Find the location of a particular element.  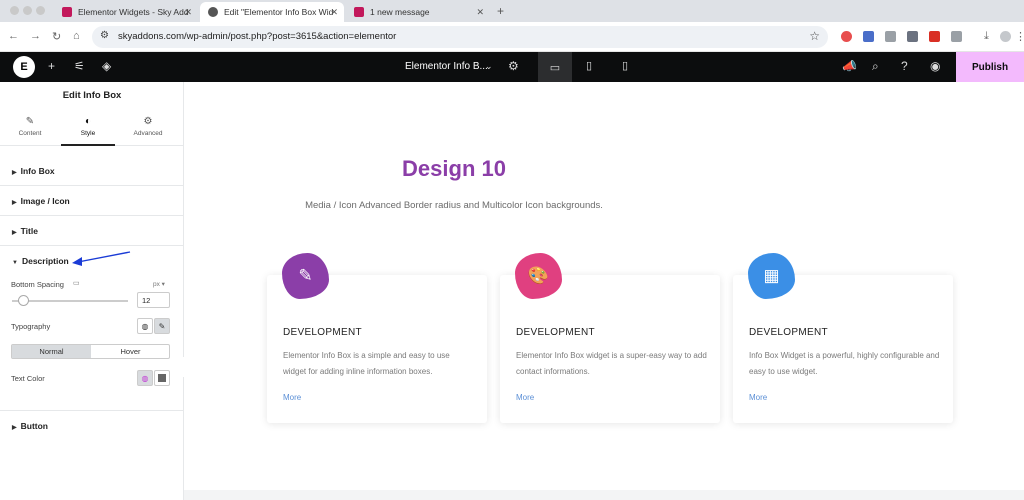

tablet-icon: ▯ is located at coordinates (589, 65).